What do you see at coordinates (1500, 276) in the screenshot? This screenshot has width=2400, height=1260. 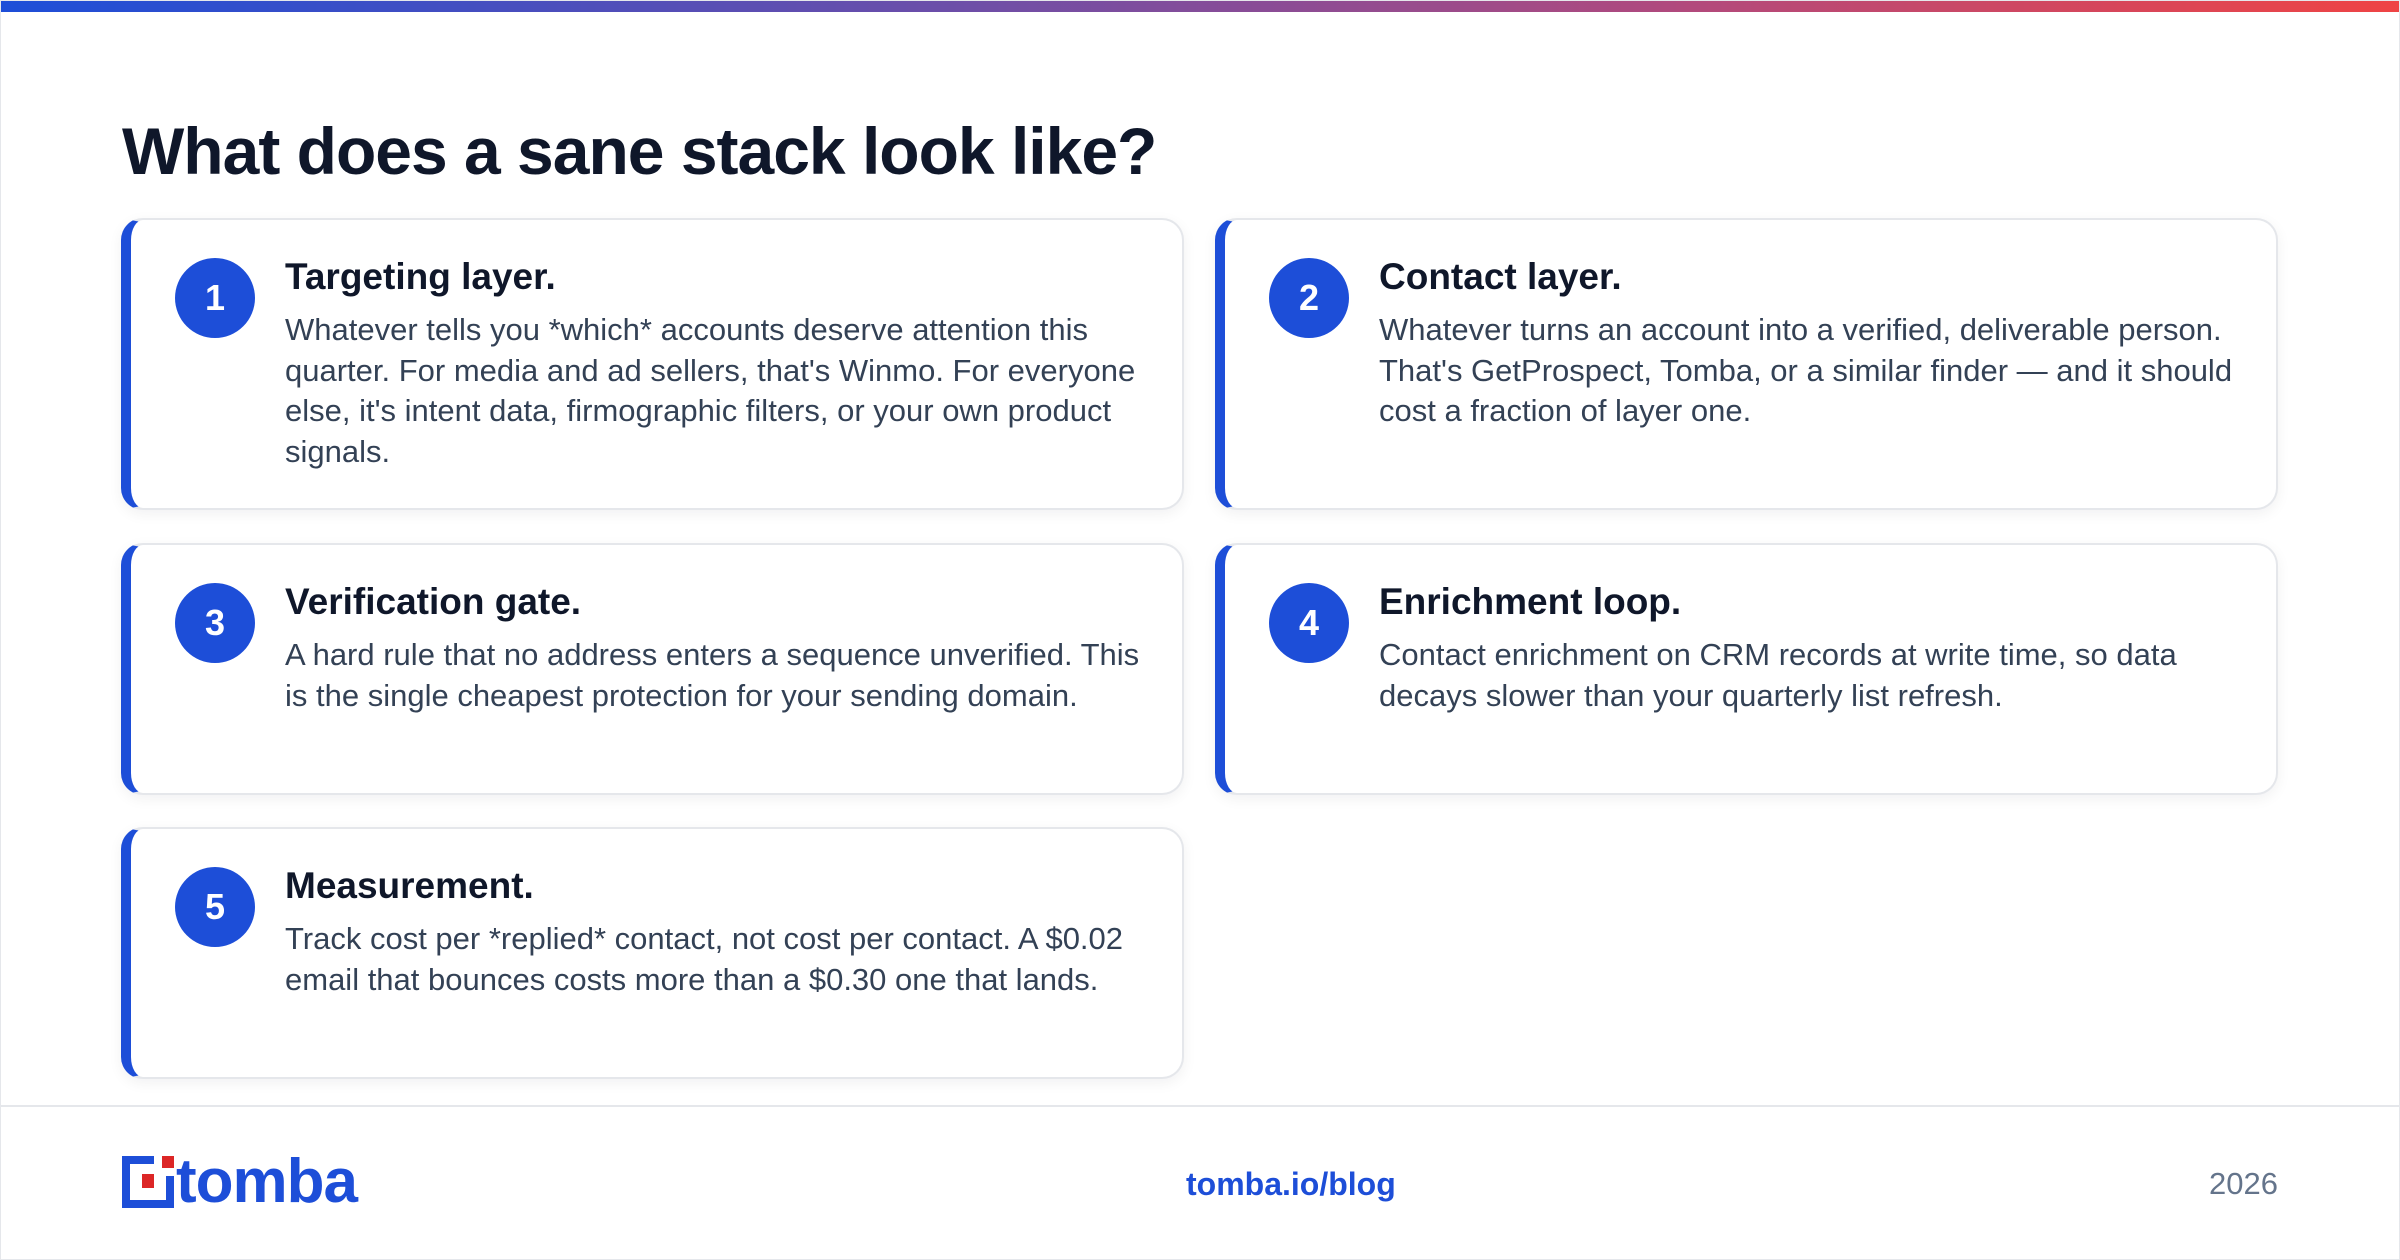 I see `card-heading: Contact layer.` at bounding box center [1500, 276].